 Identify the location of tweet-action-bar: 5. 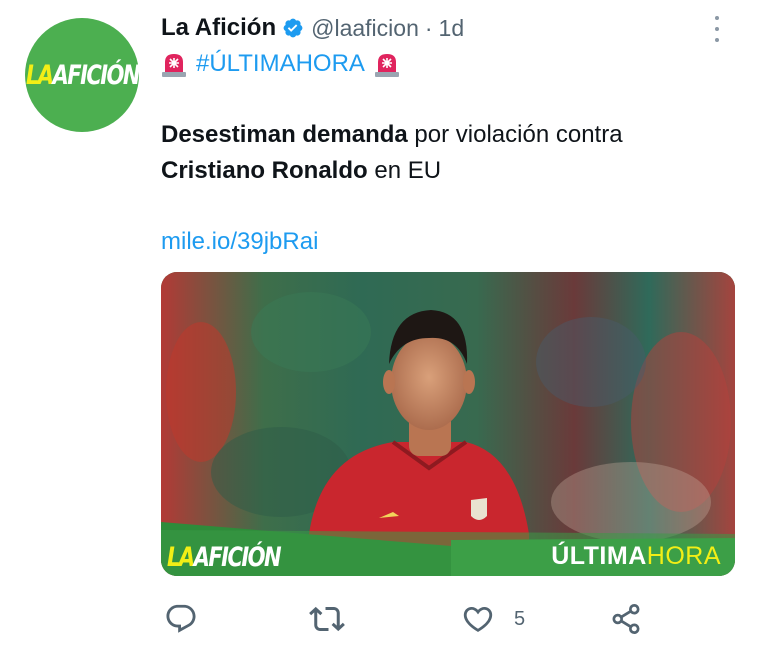
(380, 619).